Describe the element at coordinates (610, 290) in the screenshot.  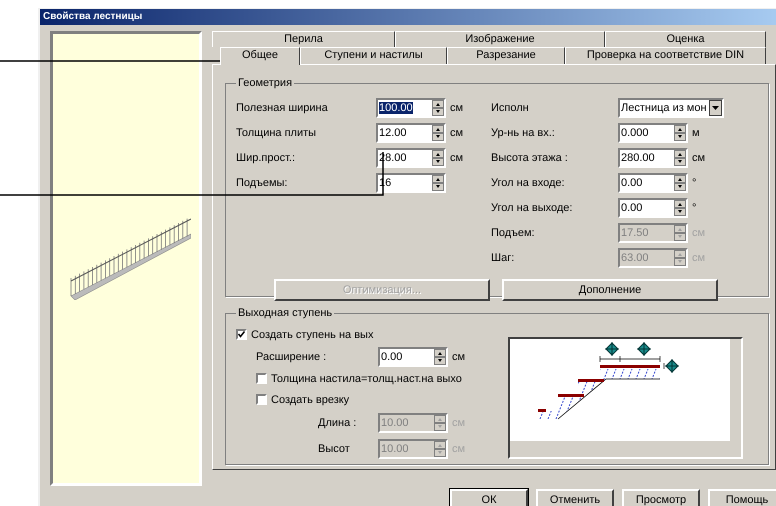
I see `action-button: Дополнение` at that location.